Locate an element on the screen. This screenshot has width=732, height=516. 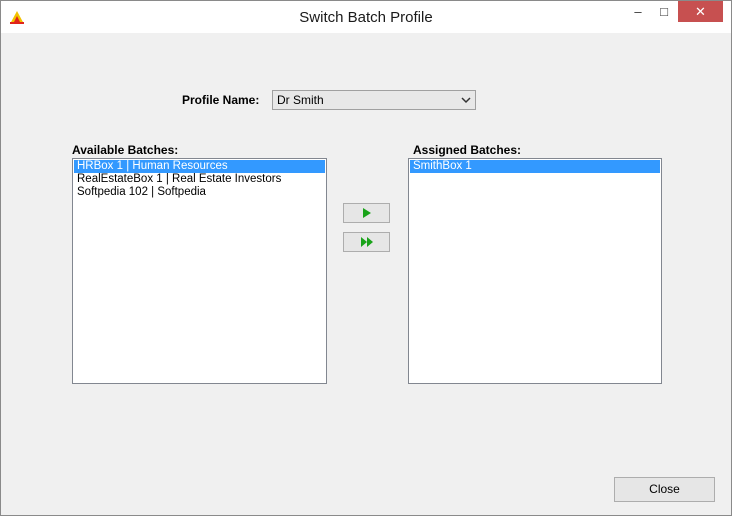
list-item: Softpedia 102 | Softpedia is located at coordinates (199, 192).